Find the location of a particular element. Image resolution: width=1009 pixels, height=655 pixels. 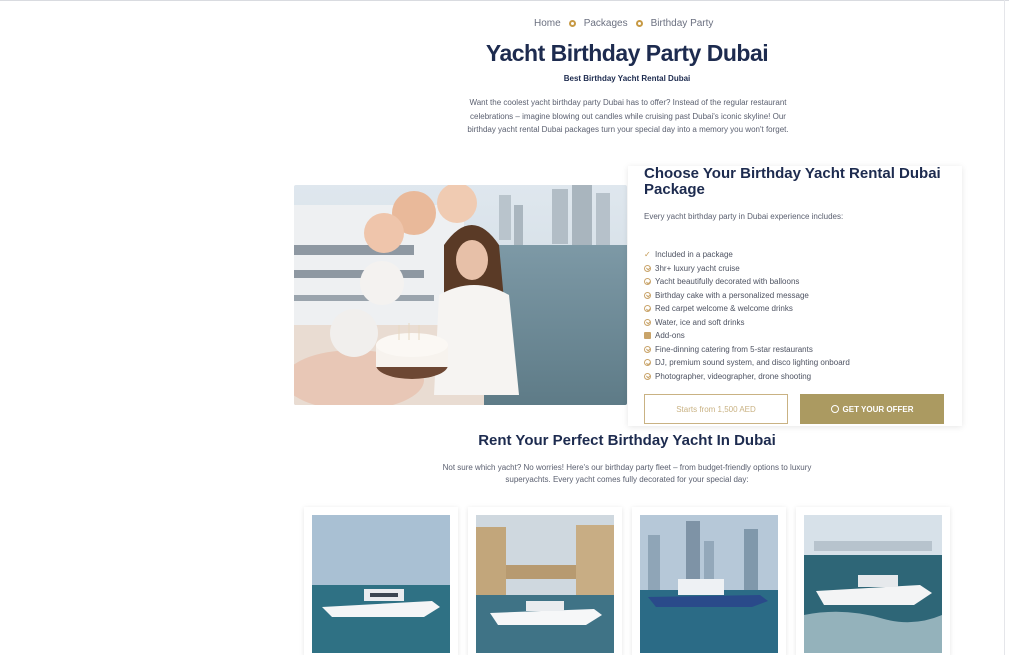

breadcrumb-packages: Packages is located at coordinates (606, 23).